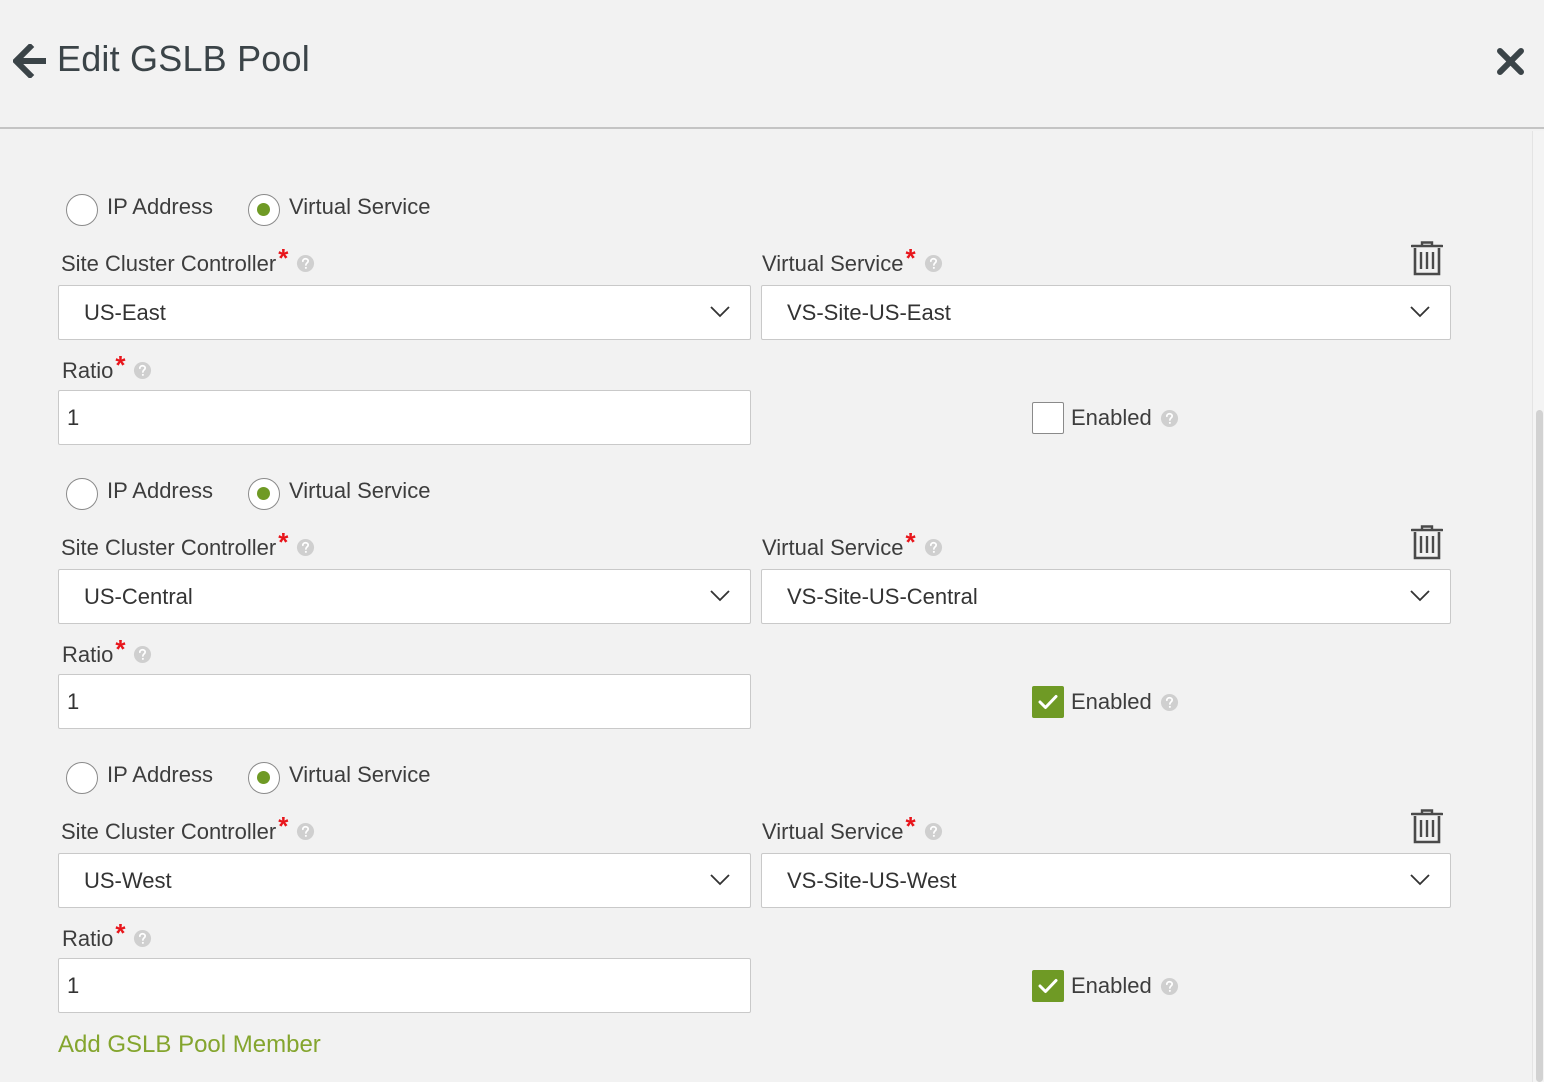 The width and height of the screenshot is (1544, 1082). I want to click on select-value: VS-Site-US-West, so click(872, 880).